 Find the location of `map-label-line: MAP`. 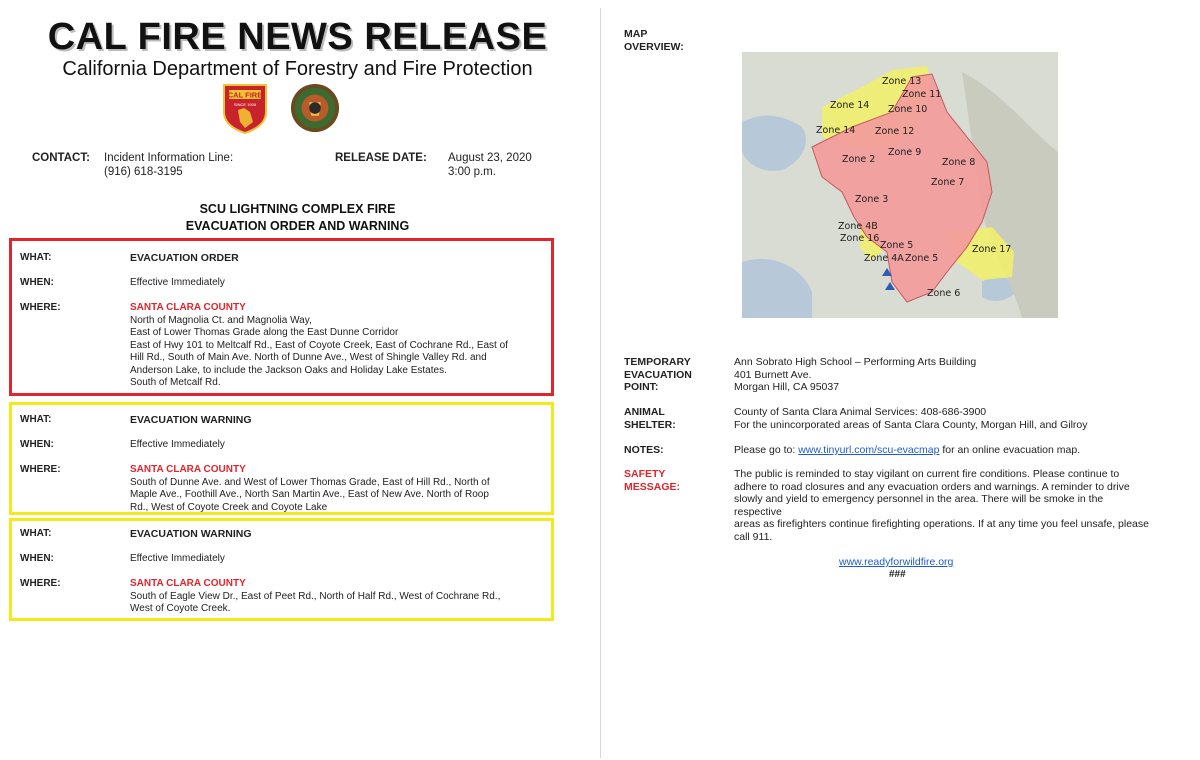

map-label-line: MAP is located at coordinates (636, 34).